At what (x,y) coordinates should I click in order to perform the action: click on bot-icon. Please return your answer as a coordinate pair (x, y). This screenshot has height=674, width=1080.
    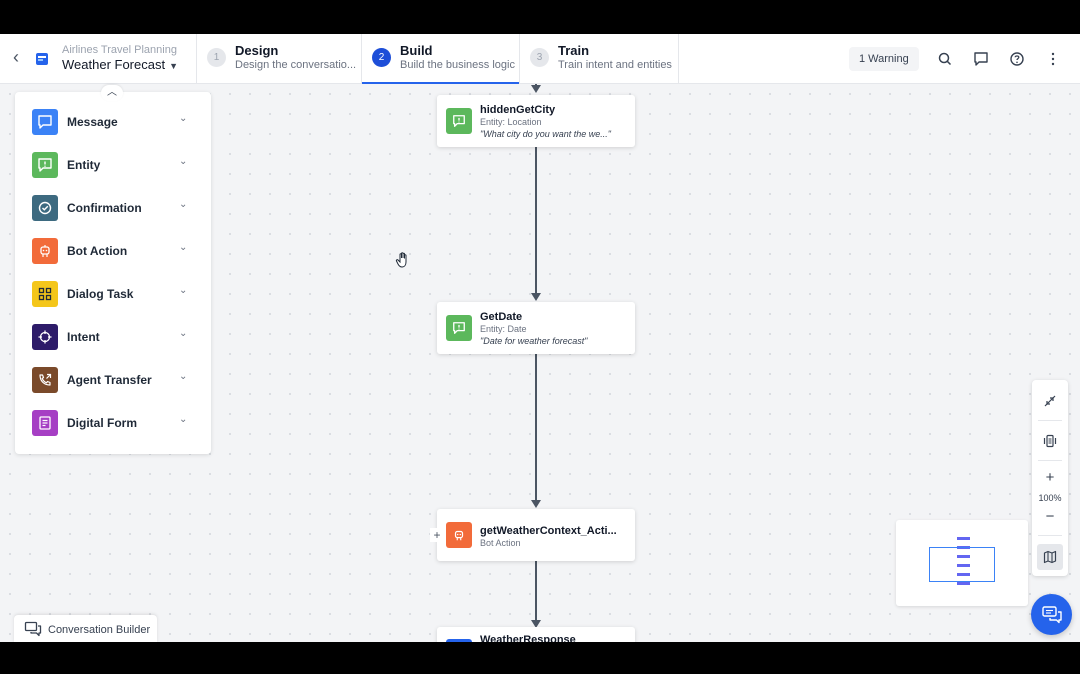
    Looking at the image, I should click on (42, 59).